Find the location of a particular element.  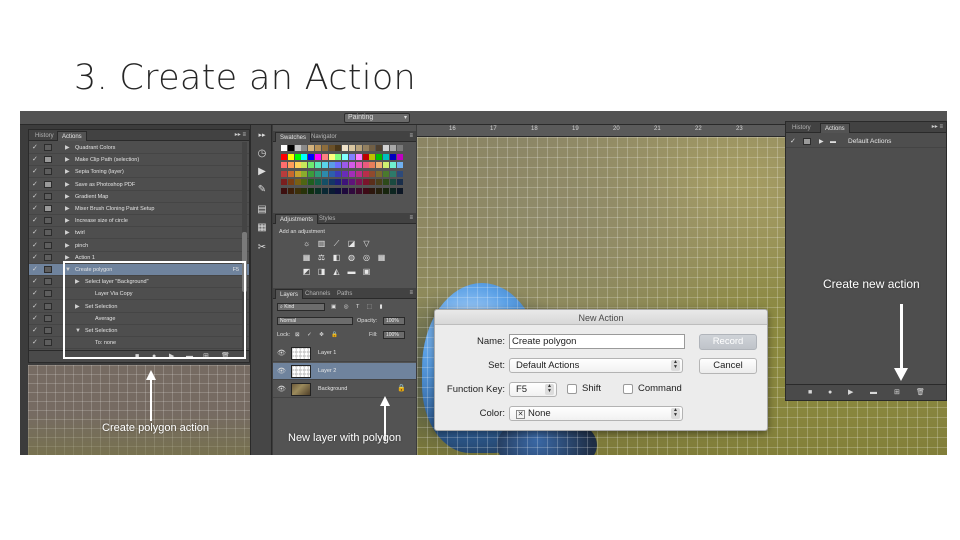

grid-icon: ▦ is located at coordinates (262, 227).